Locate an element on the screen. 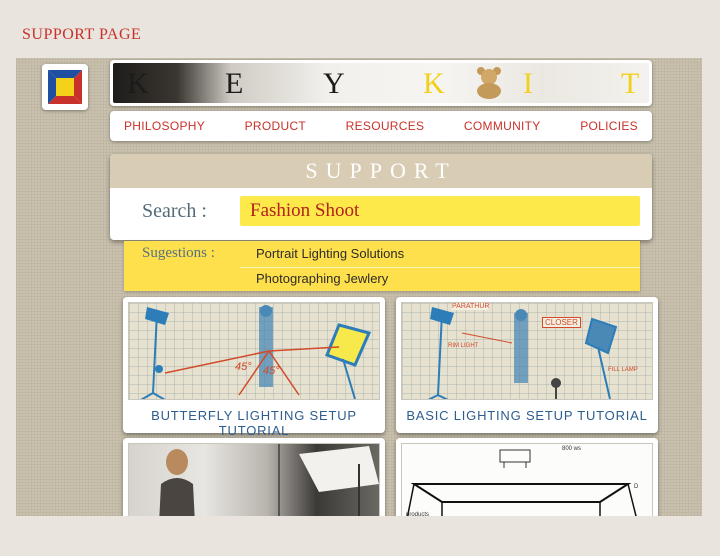 This screenshot has width=720, height=556. annotation-label: FILL LAMP is located at coordinates (623, 370).